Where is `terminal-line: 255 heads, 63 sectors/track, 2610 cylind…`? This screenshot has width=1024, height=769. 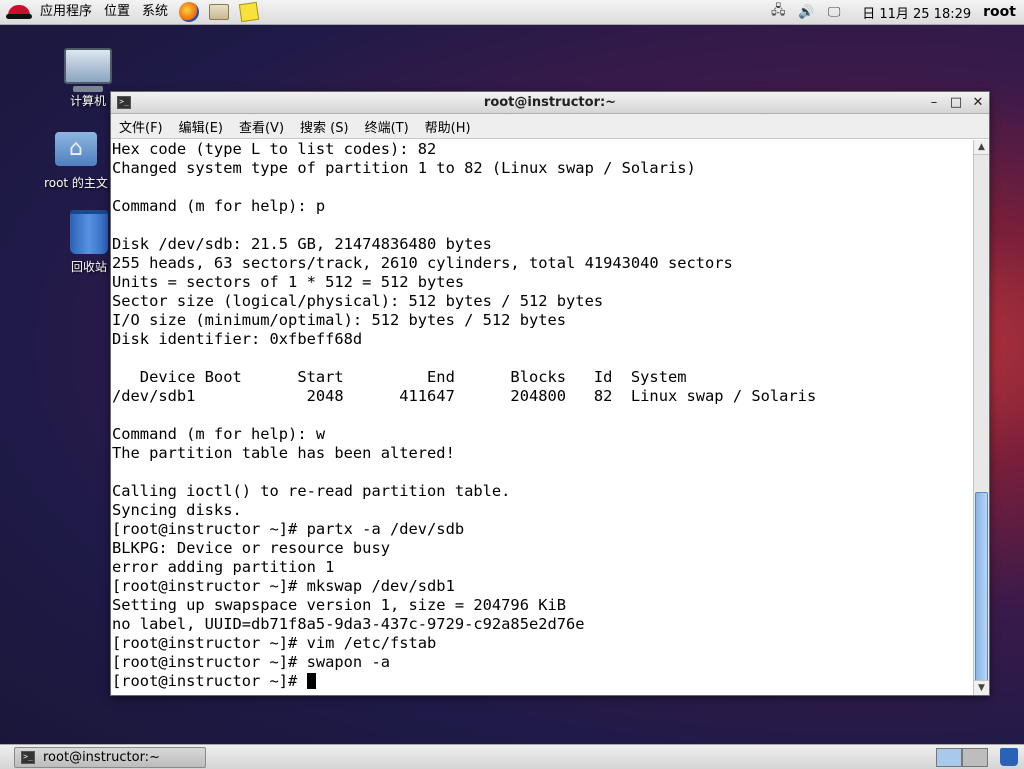
terminal-line: 255 heads, 63 sectors/track, 2610 cylind… is located at coordinates (422, 263).